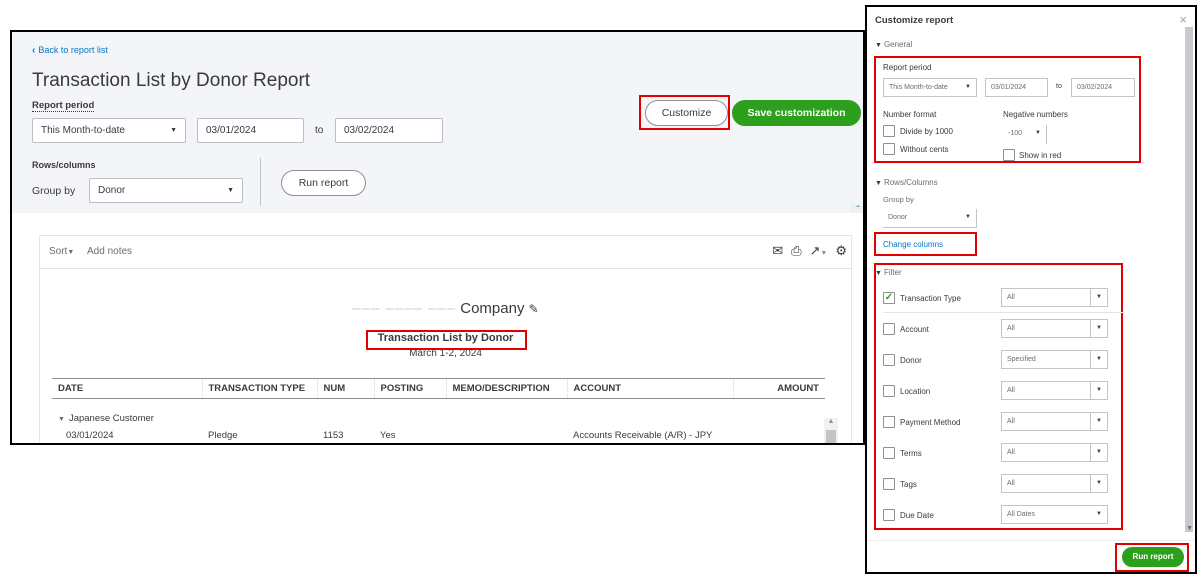  What do you see at coordinates (1035, 114) in the screenshot?
I see `negative-numbers-label: Negative numbers` at bounding box center [1035, 114].